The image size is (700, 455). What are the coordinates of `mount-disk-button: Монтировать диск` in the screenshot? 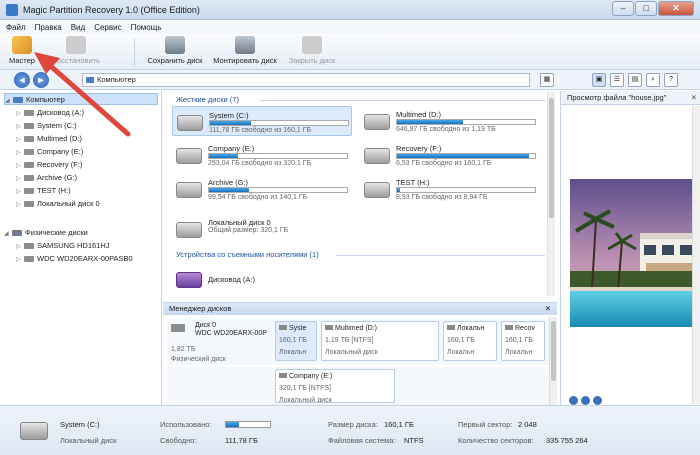 It's located at (245, 52).